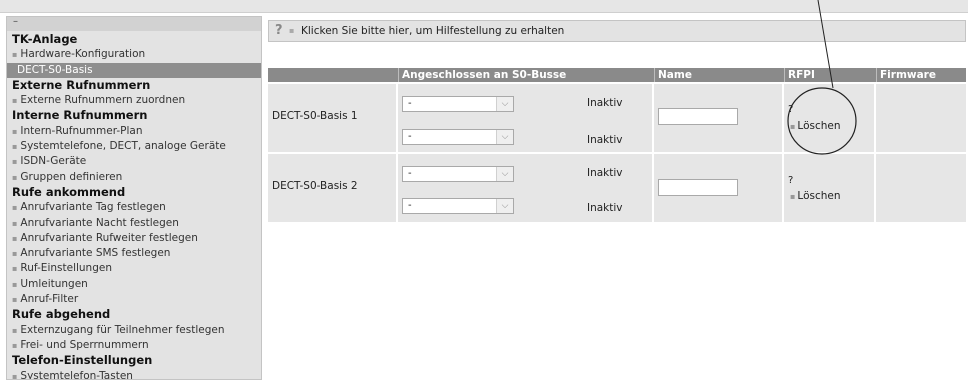 Image resolution: width=968 pixels, height=380 pixels. I want to click on top-bar, so click(484, 6).